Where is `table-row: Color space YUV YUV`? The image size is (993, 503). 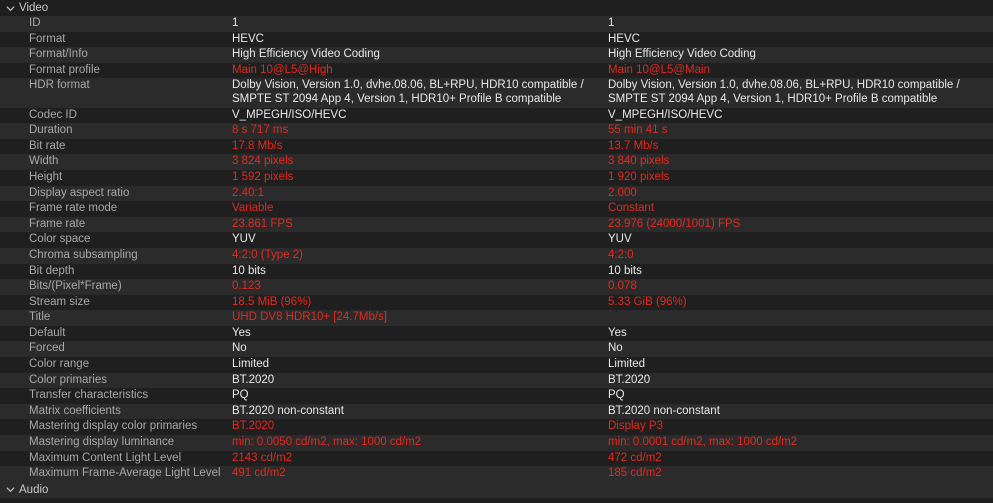
table-row: Color space YUV YUV is located at coordinates (496, 240).